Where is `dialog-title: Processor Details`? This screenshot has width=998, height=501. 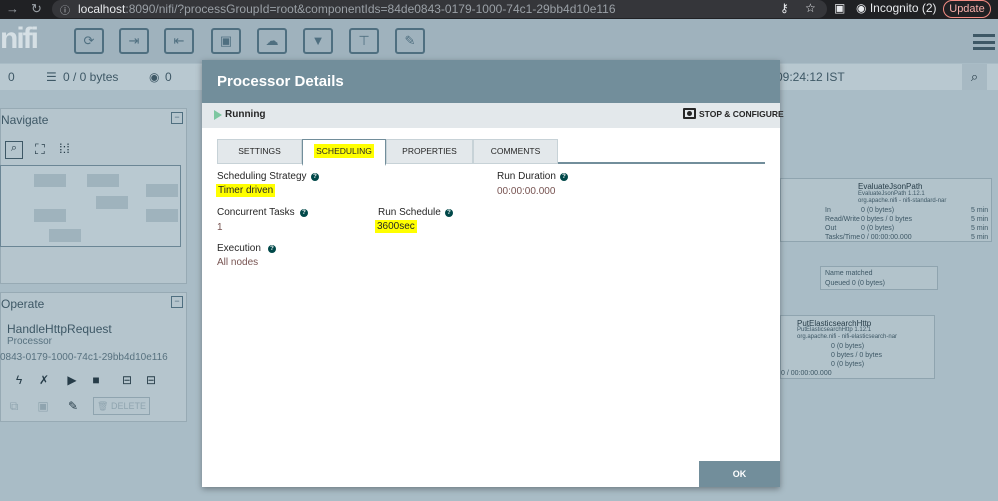
dialog-title: Processor Details is located at coordinates (280, 81).